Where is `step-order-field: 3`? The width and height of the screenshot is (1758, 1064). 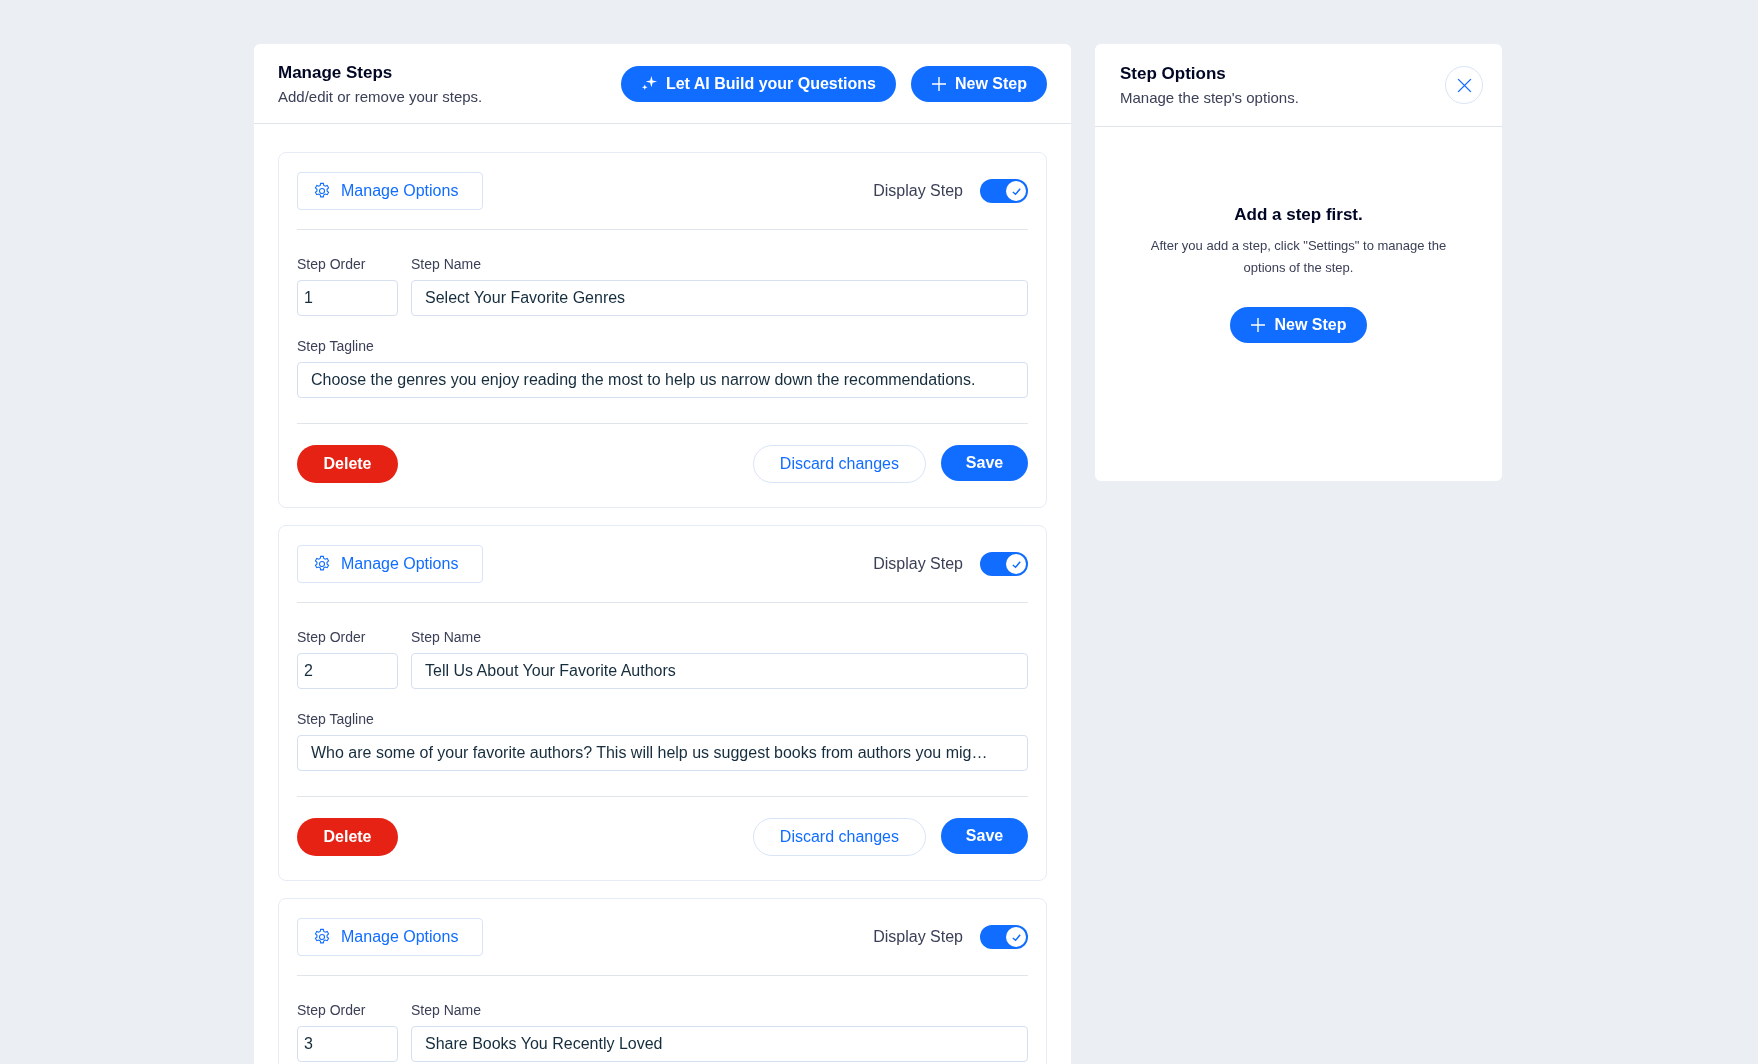 step-order-field: 3 is located at coordinates (347, 1044).